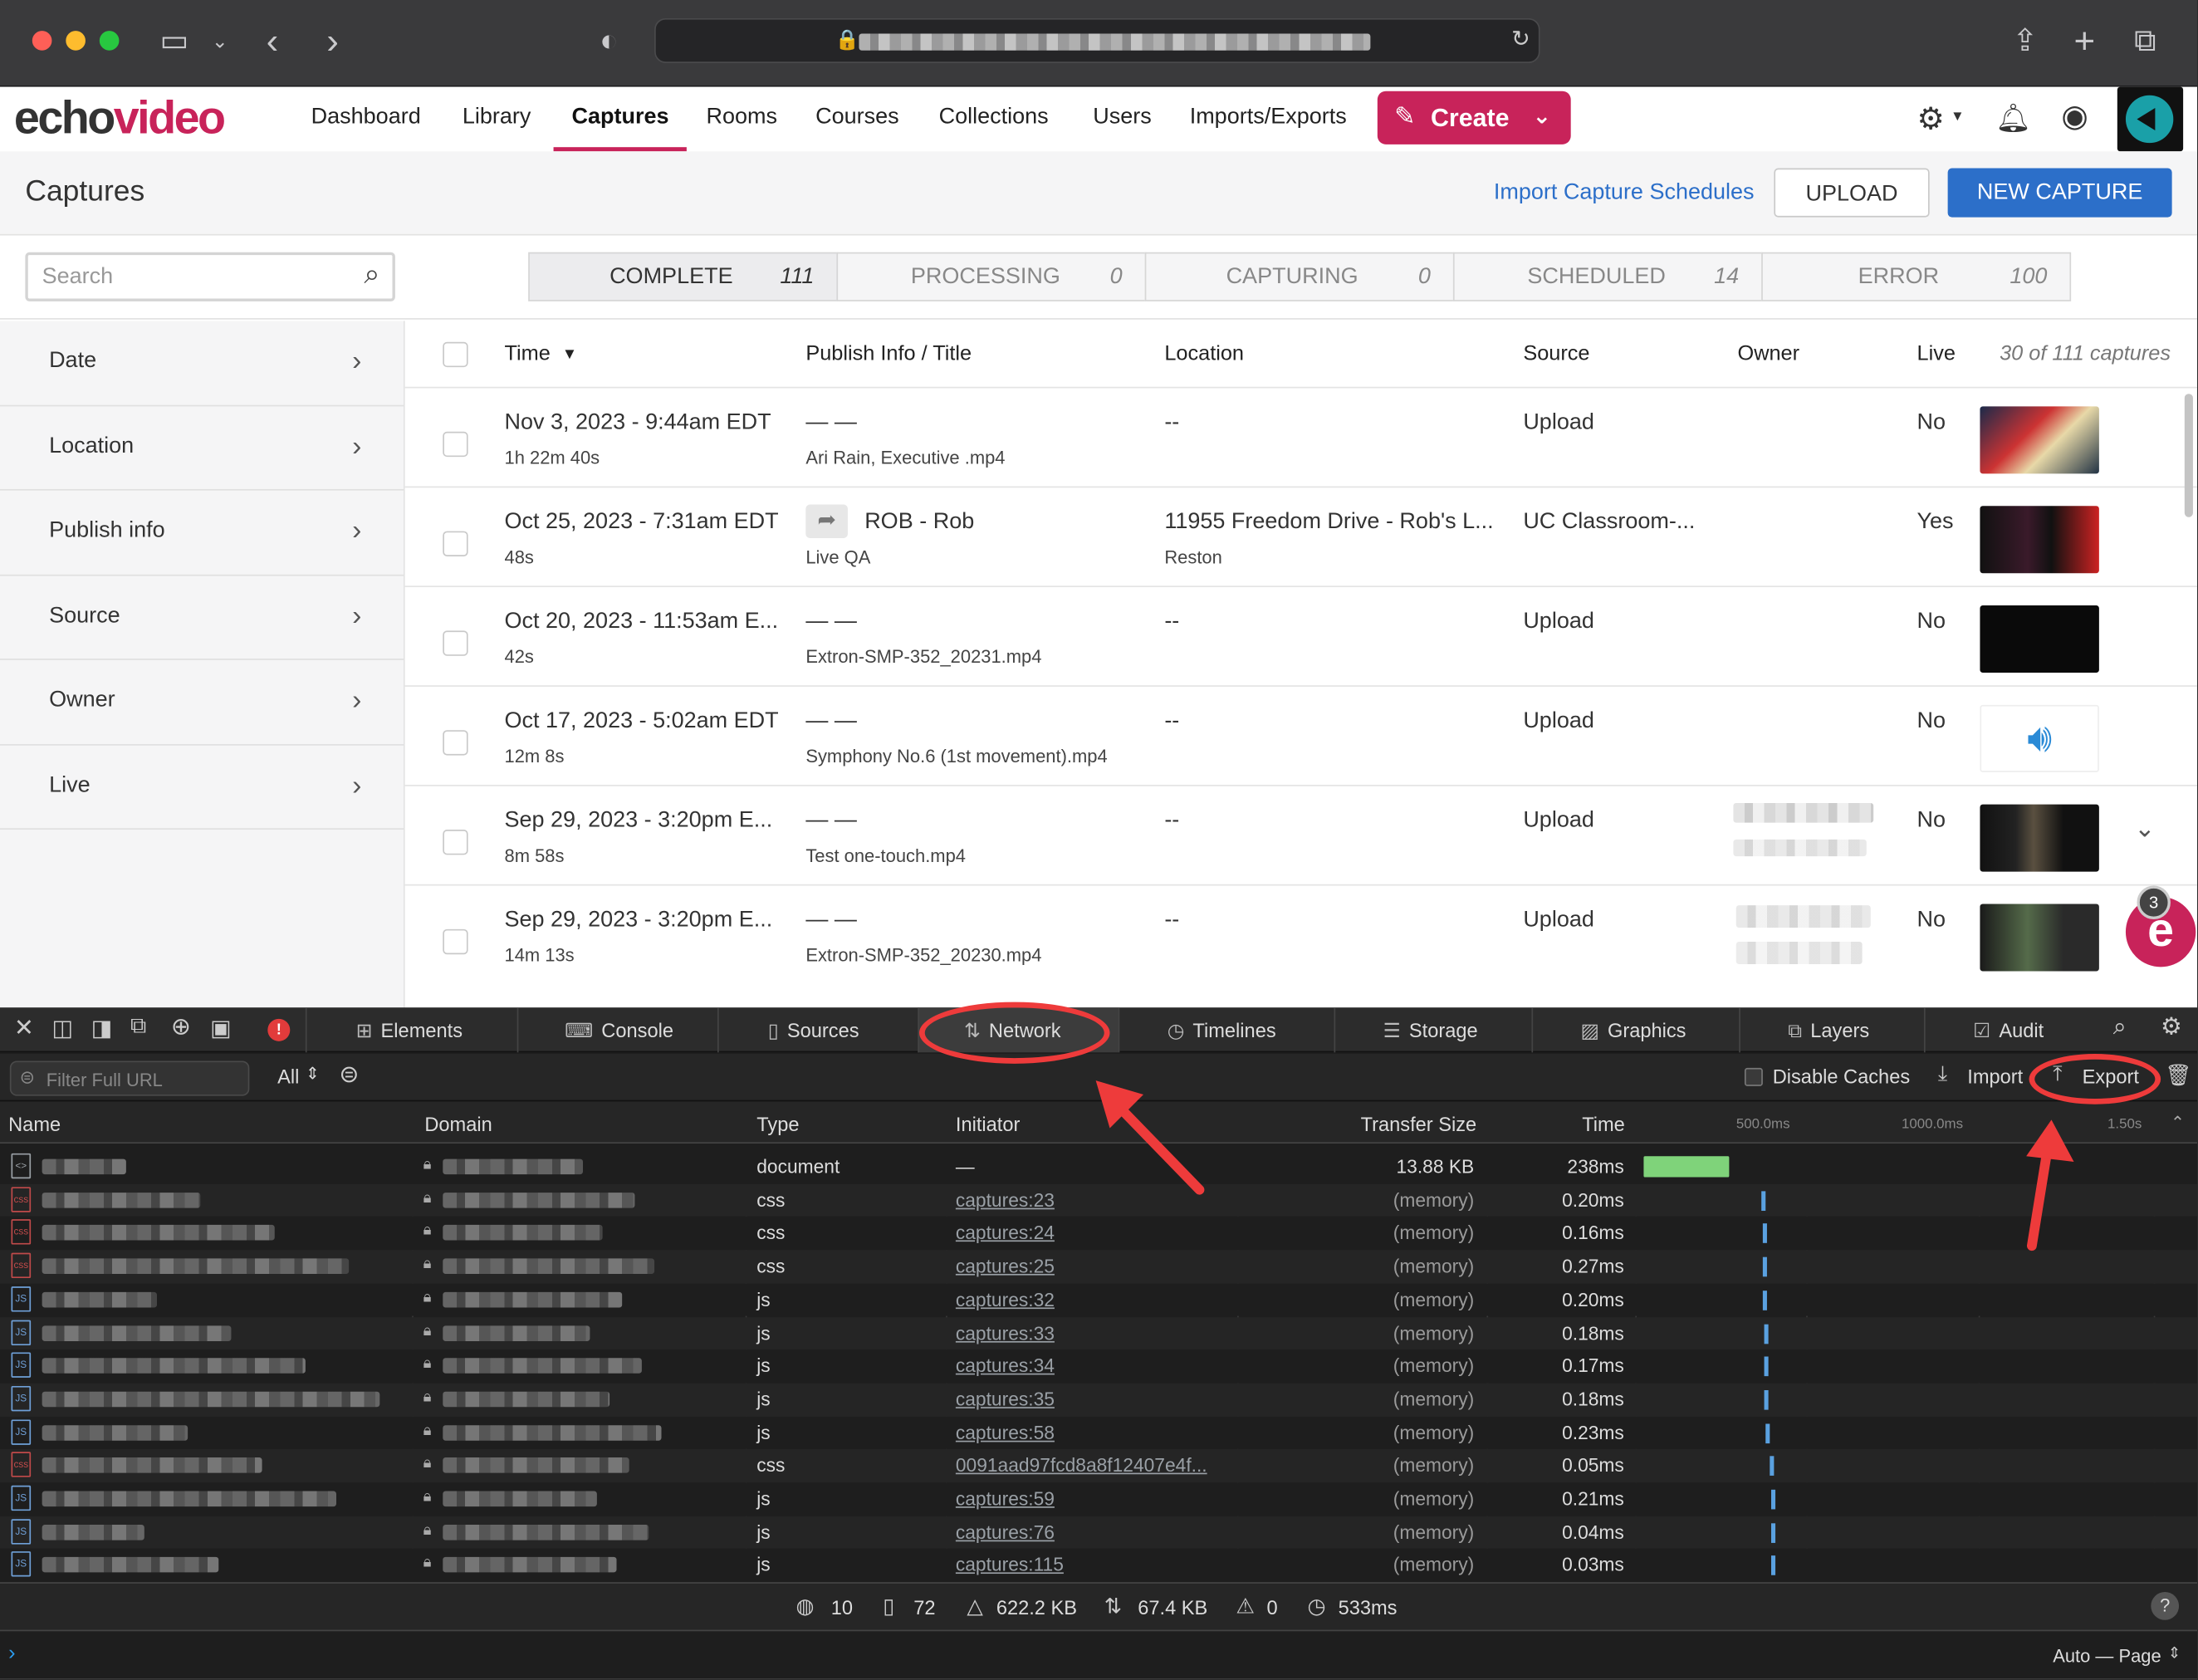  Describe the element at coordinates (2107, 1655) in the screenshot. I see `execution-context-select: Auto — Page` at that location.